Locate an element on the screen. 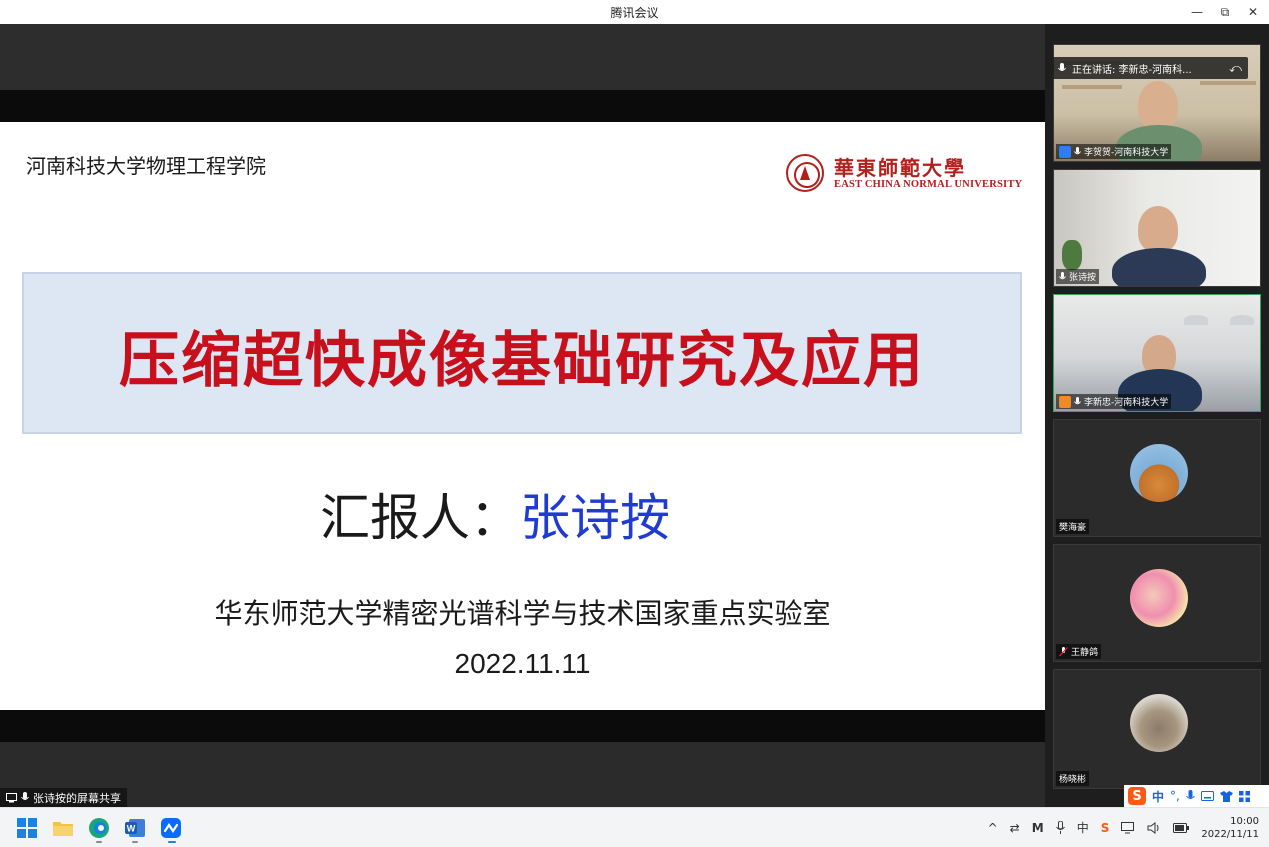 This screenshot has height=847, width=1269. sogou-tray-icon: S is located at coordinates (1105, 828).